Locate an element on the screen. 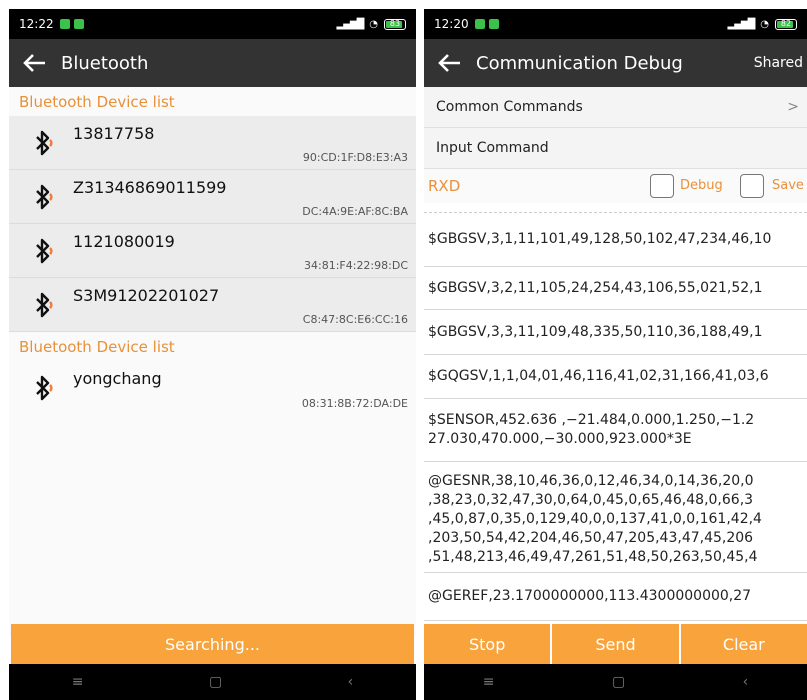  device-name: 13817758 is located at coordinates (114, 133).